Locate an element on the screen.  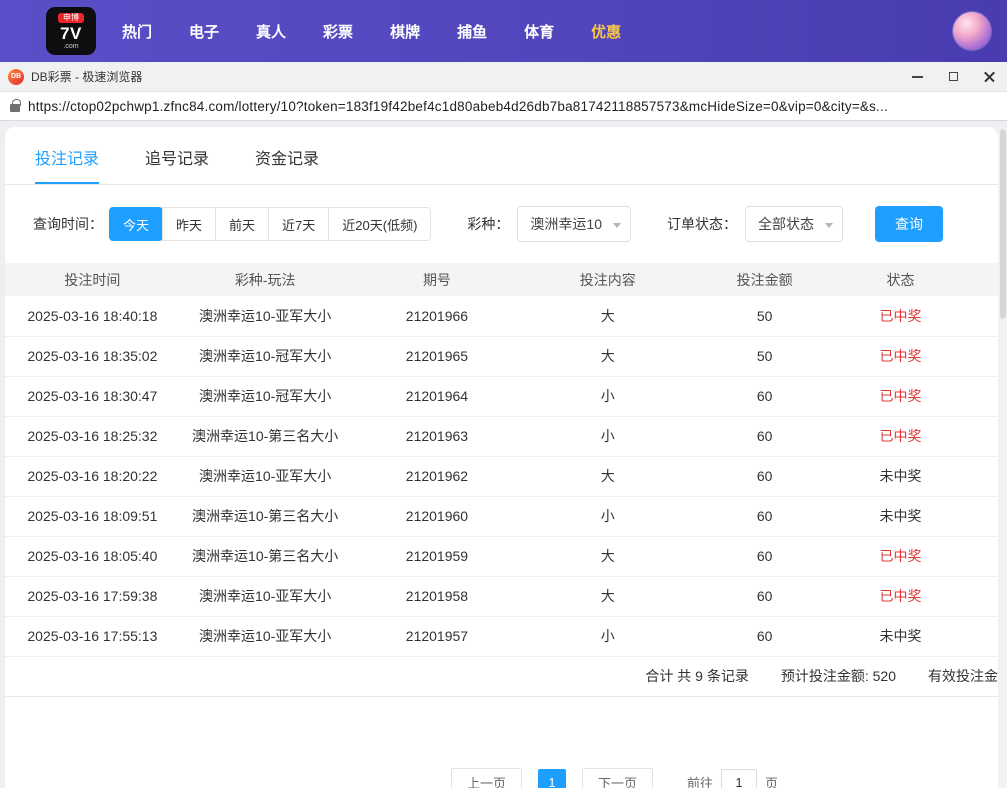
browser-favicon-icon: DB is located at coordinates (16, 76).